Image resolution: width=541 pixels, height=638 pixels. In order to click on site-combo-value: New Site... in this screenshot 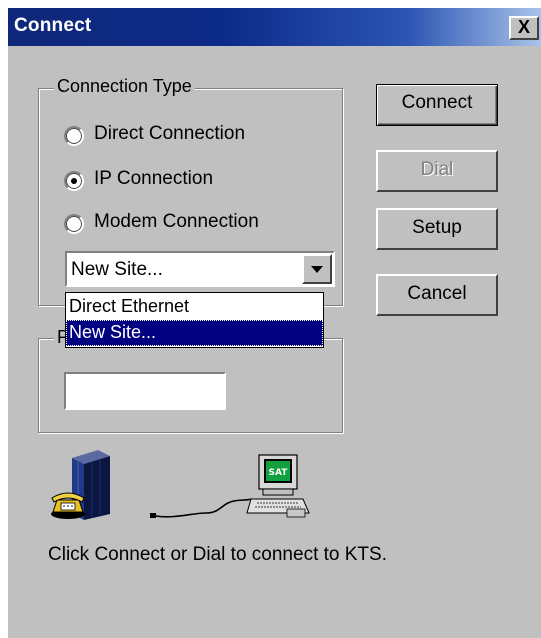, I will do `click(117, 269)`.